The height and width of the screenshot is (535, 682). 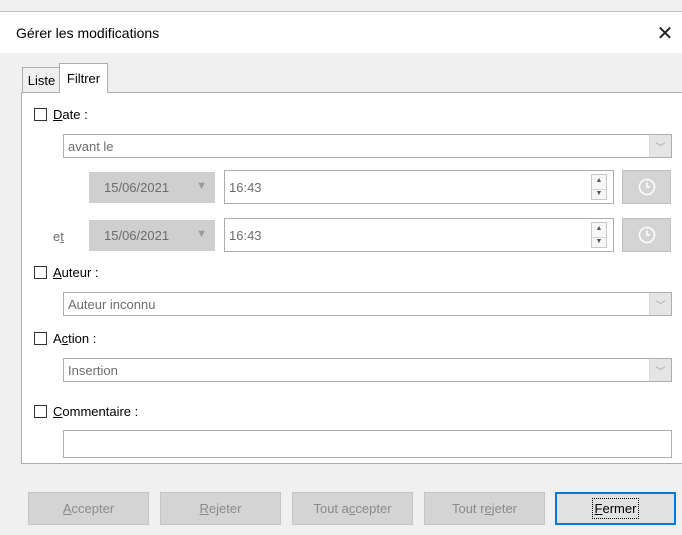 I want to click on author-label: Auteur :, so click(x=76, y=272).